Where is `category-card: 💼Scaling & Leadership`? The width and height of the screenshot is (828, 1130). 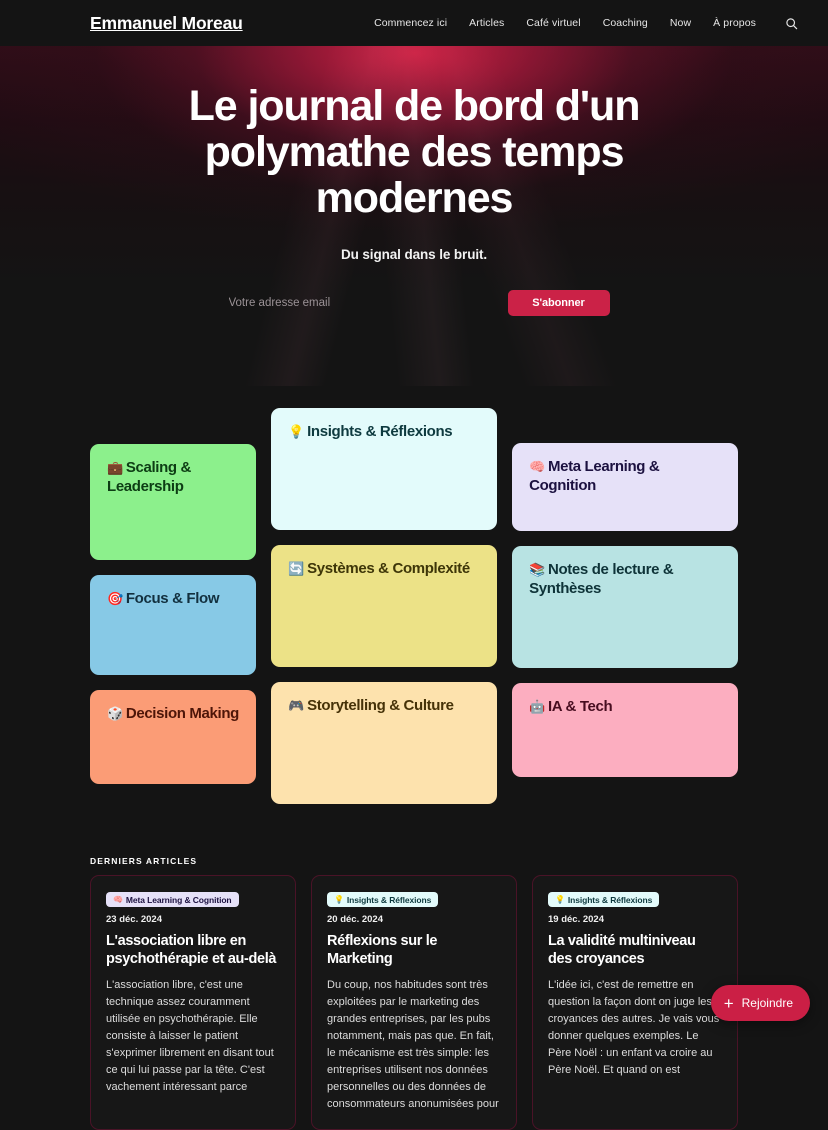
category-card: 💼Scaling & Leadership is located at coordinates (173, 502).